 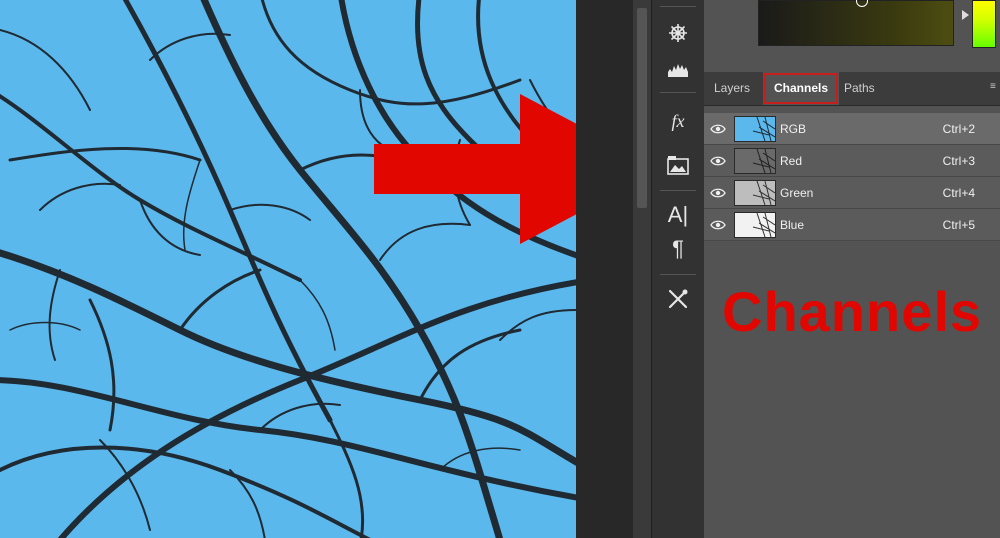 What do you see at coordinates (958, 192) in the screenshot?
I see `channel-shortcut: Ctrl+4` at bounding box center [958, 192].